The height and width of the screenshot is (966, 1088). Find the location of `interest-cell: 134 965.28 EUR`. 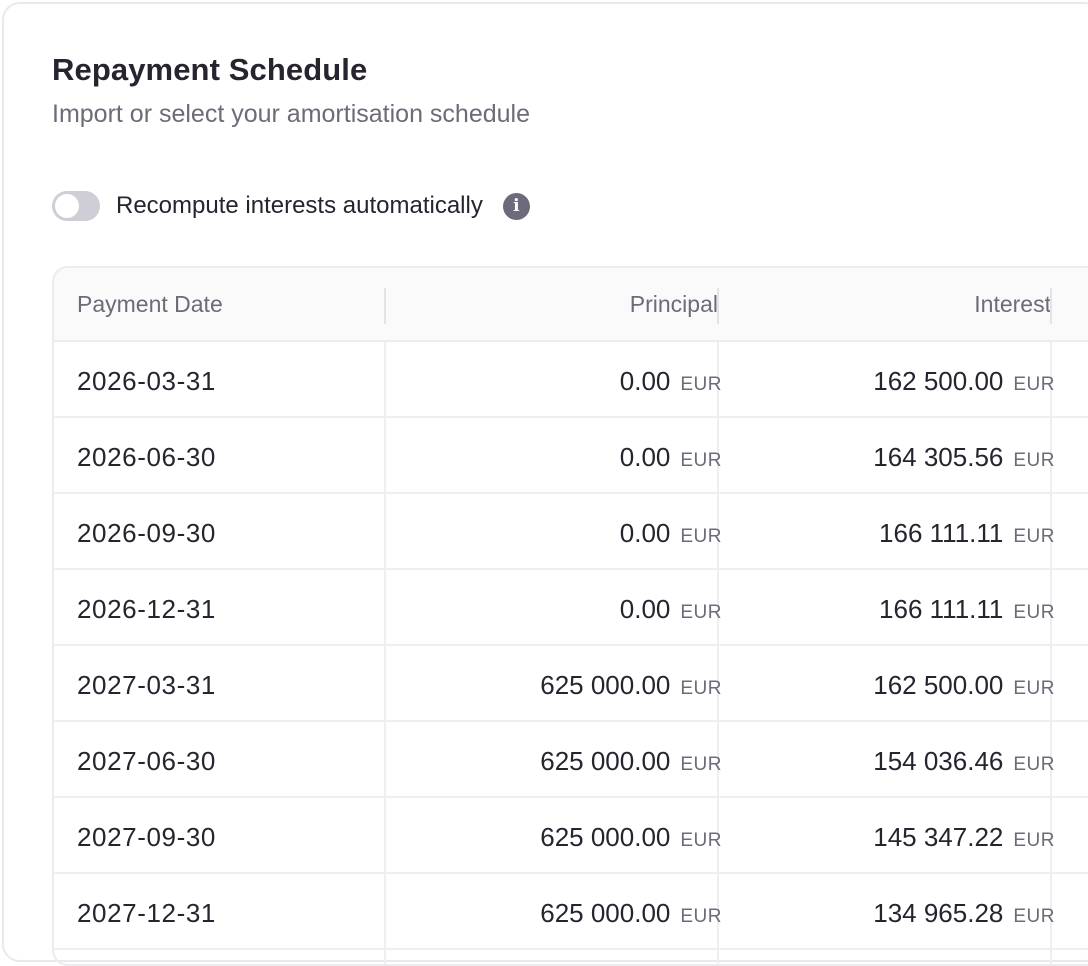

interest-cell: 134 965.28 EUR is located at coordinates (964, 911).